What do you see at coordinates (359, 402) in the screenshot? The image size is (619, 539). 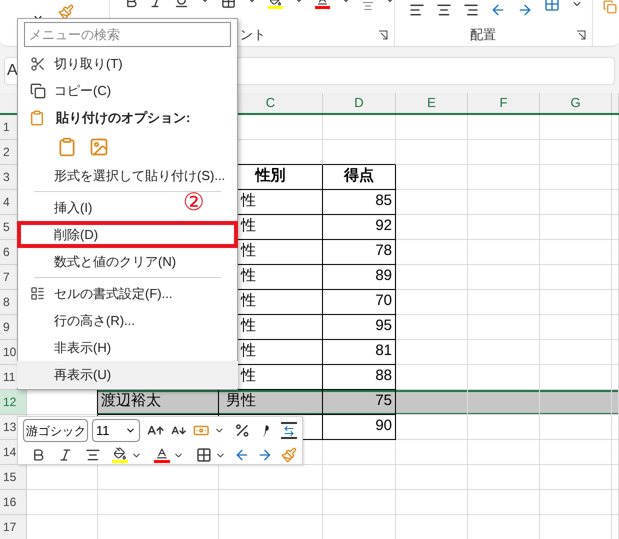 I see `table-cell: 75` at bounding box center [359, 402].